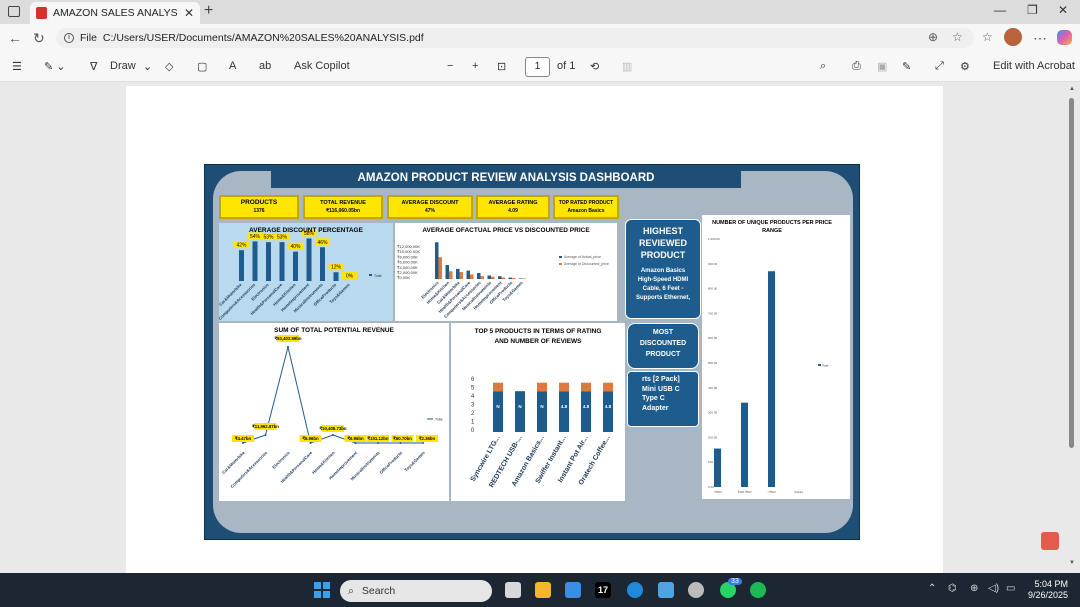  What do you see at coordinates (265, 66) in the screenshot?
I see `translate-icon: ab` at bounding box center [265, 66].